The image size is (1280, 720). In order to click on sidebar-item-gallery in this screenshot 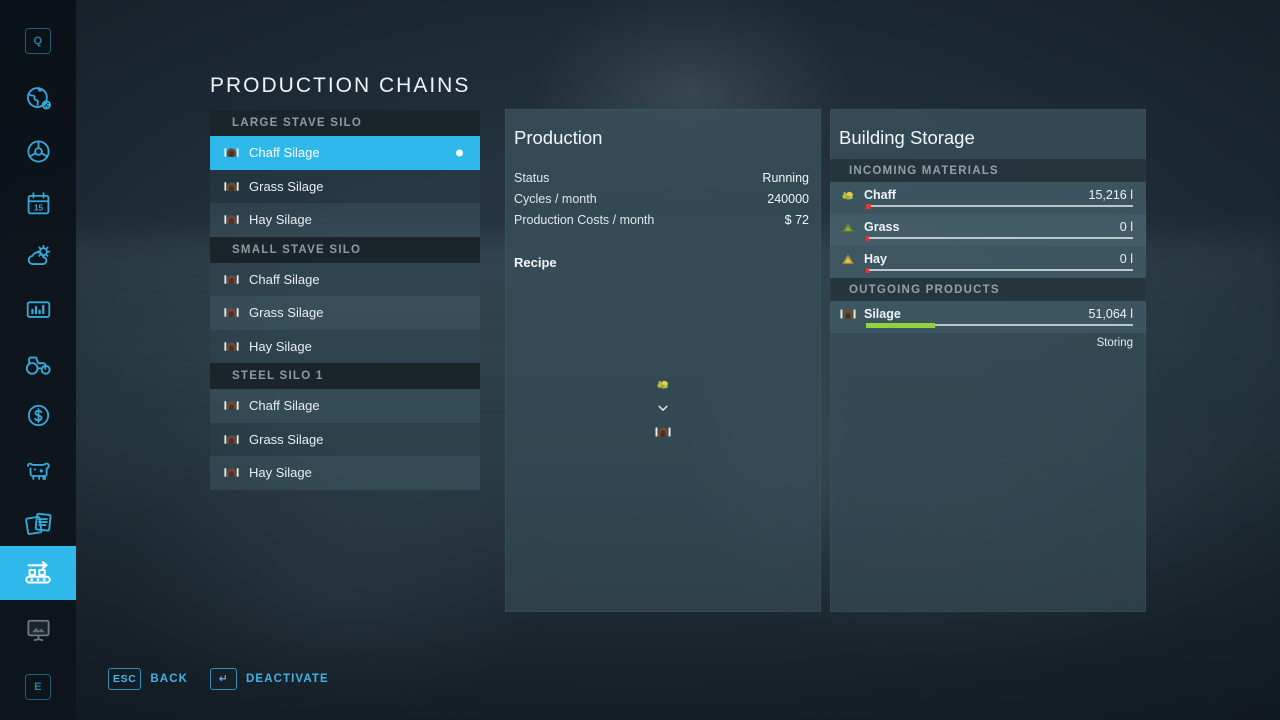, I will do `click(38, 629)`.